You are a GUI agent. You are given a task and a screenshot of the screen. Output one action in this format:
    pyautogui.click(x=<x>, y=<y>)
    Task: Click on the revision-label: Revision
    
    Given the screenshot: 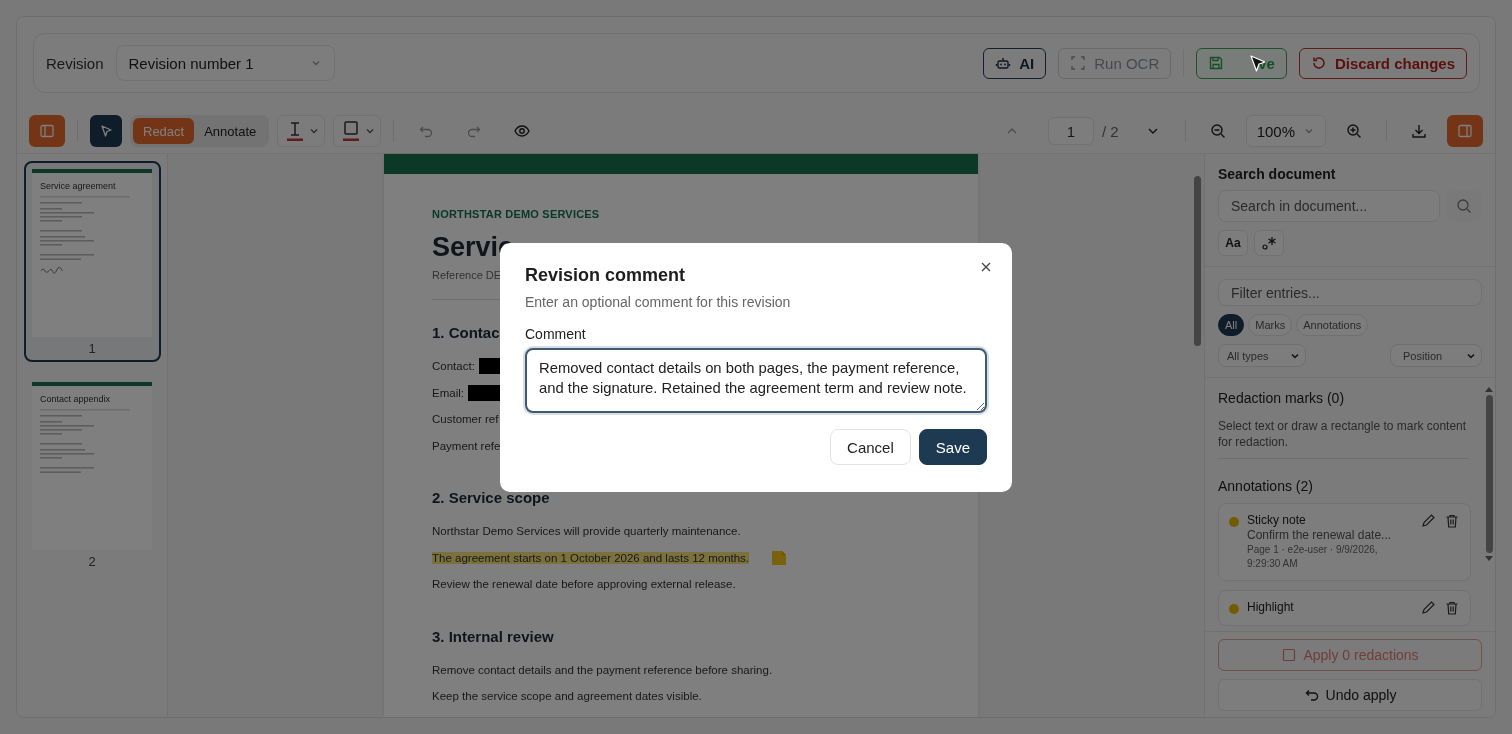 What is the action you would take?
    pyautogui.click(x=75, y=63)
    